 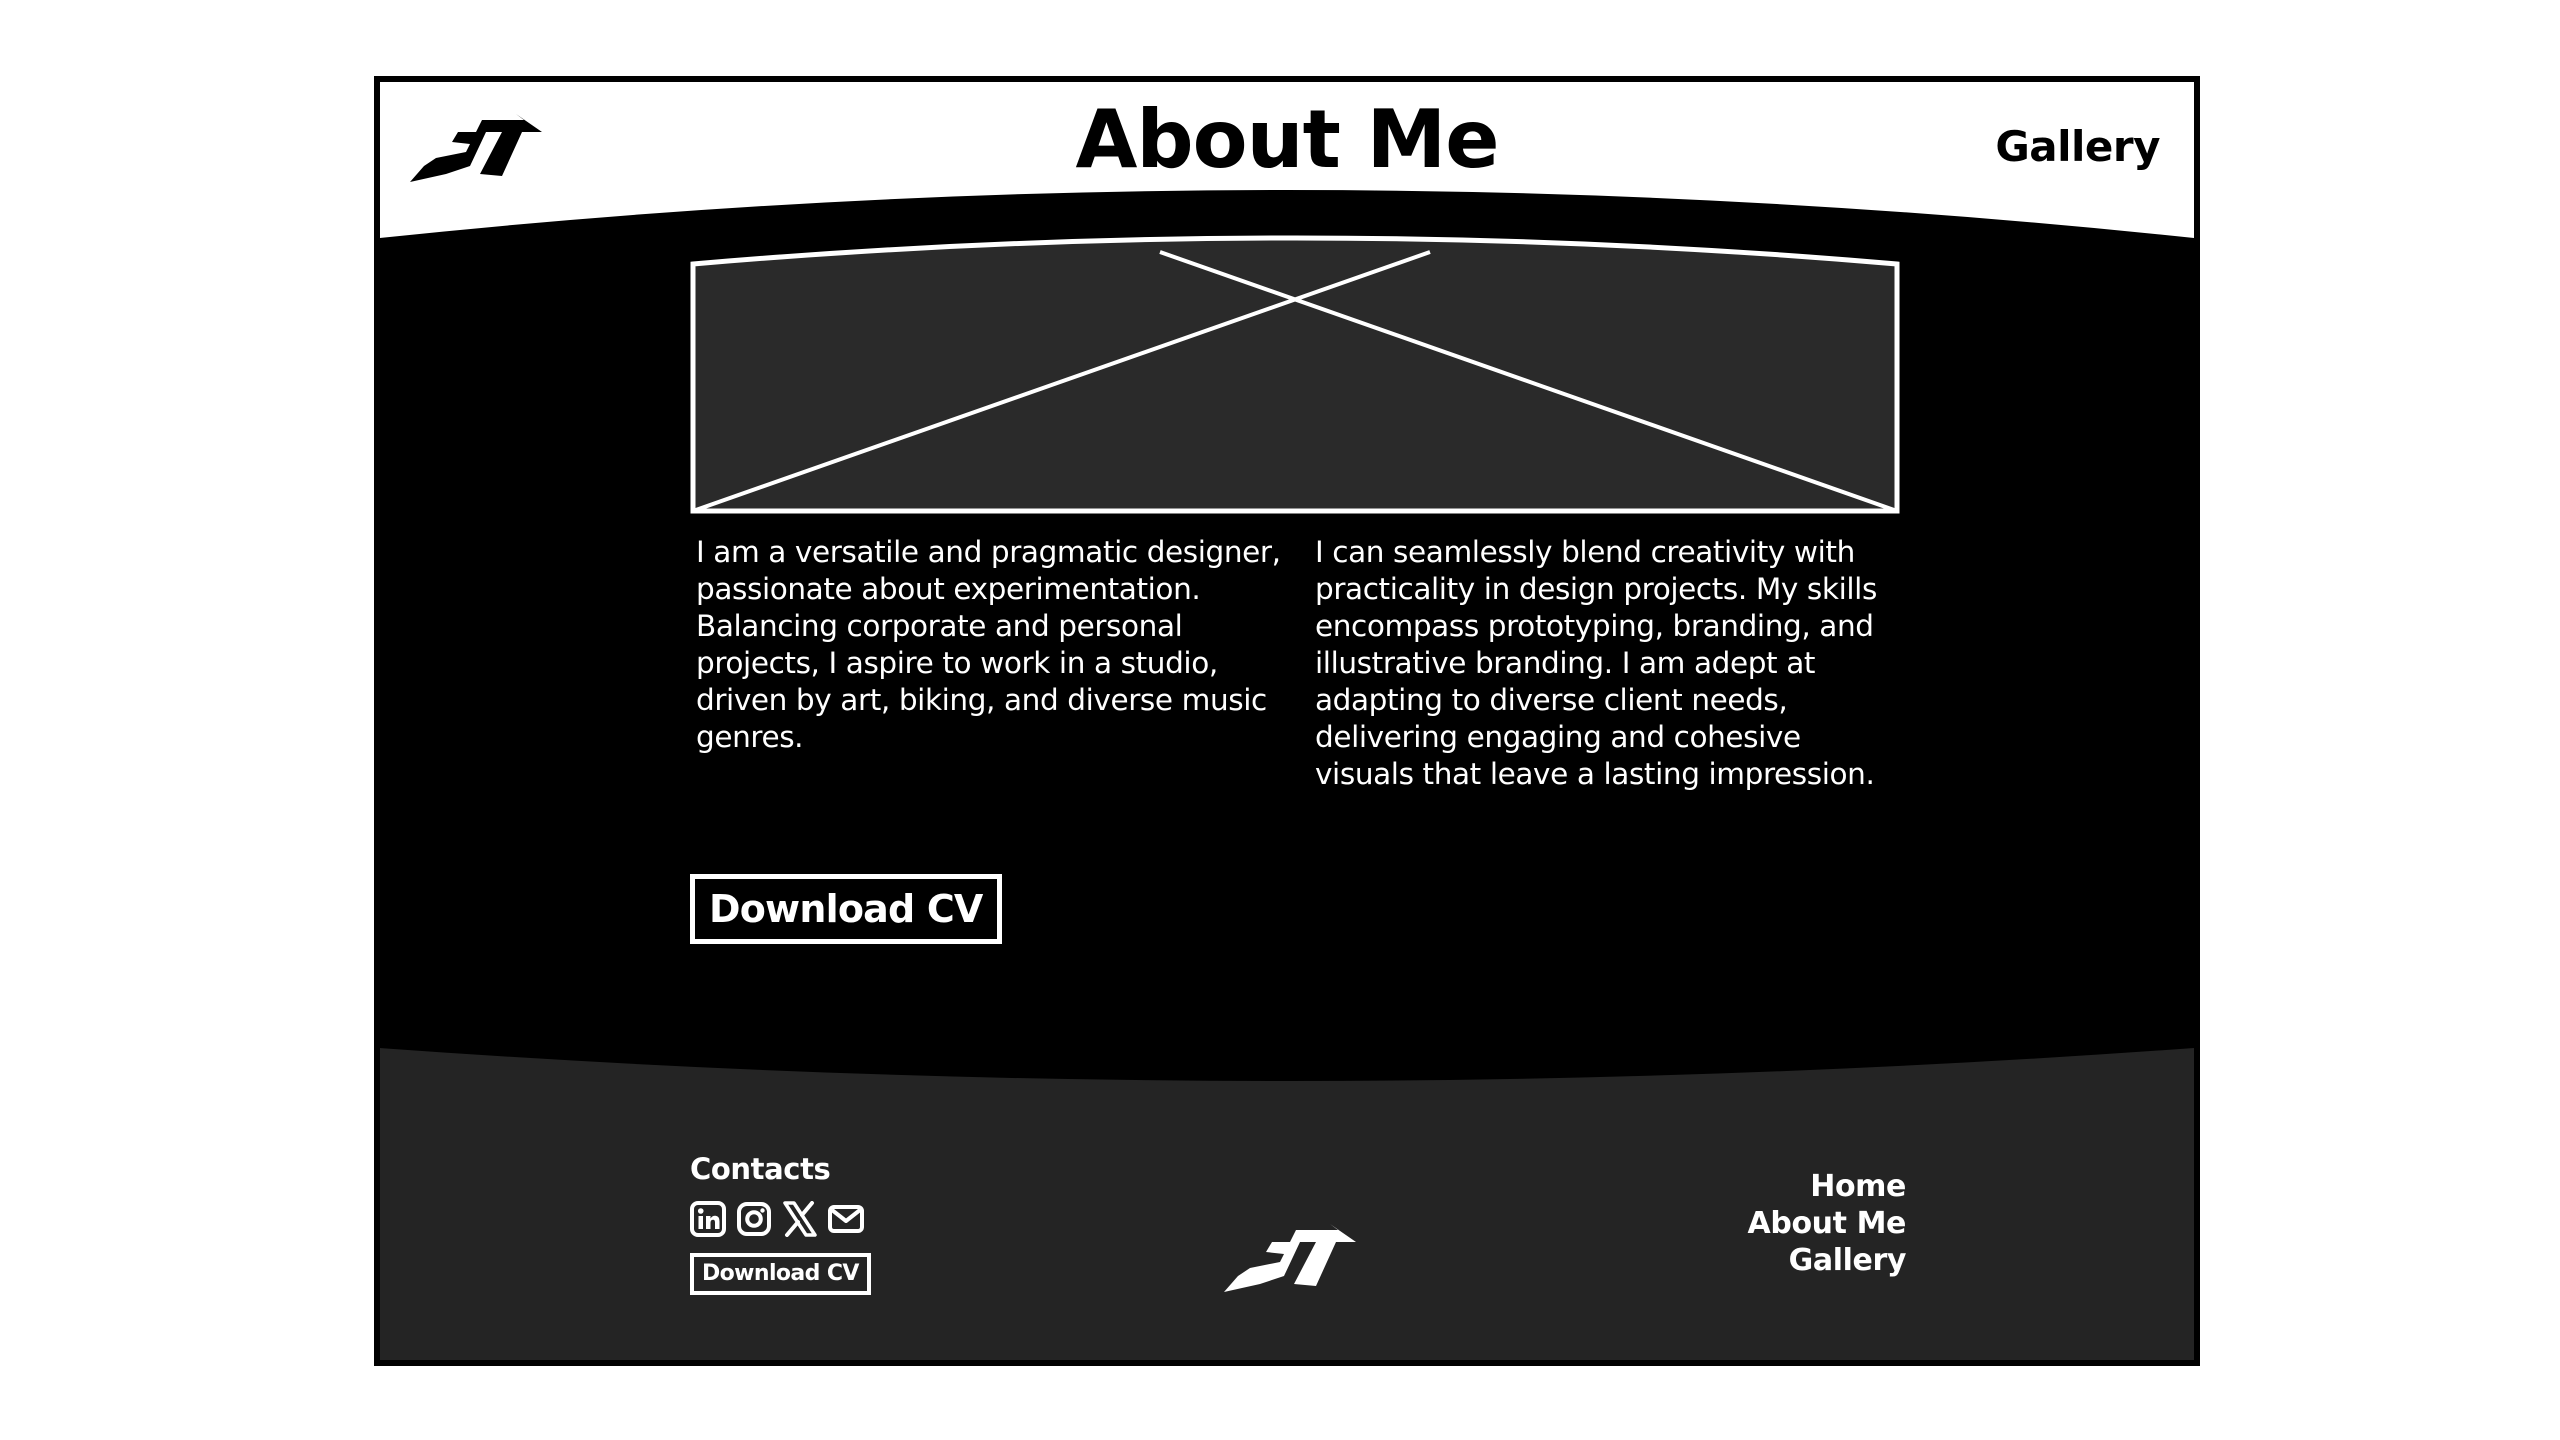 What do you see at coordinates (2077, 146) in the screenshot?
I see `nav-gallery-link: Gallery` at bounding box center [2077, 146].